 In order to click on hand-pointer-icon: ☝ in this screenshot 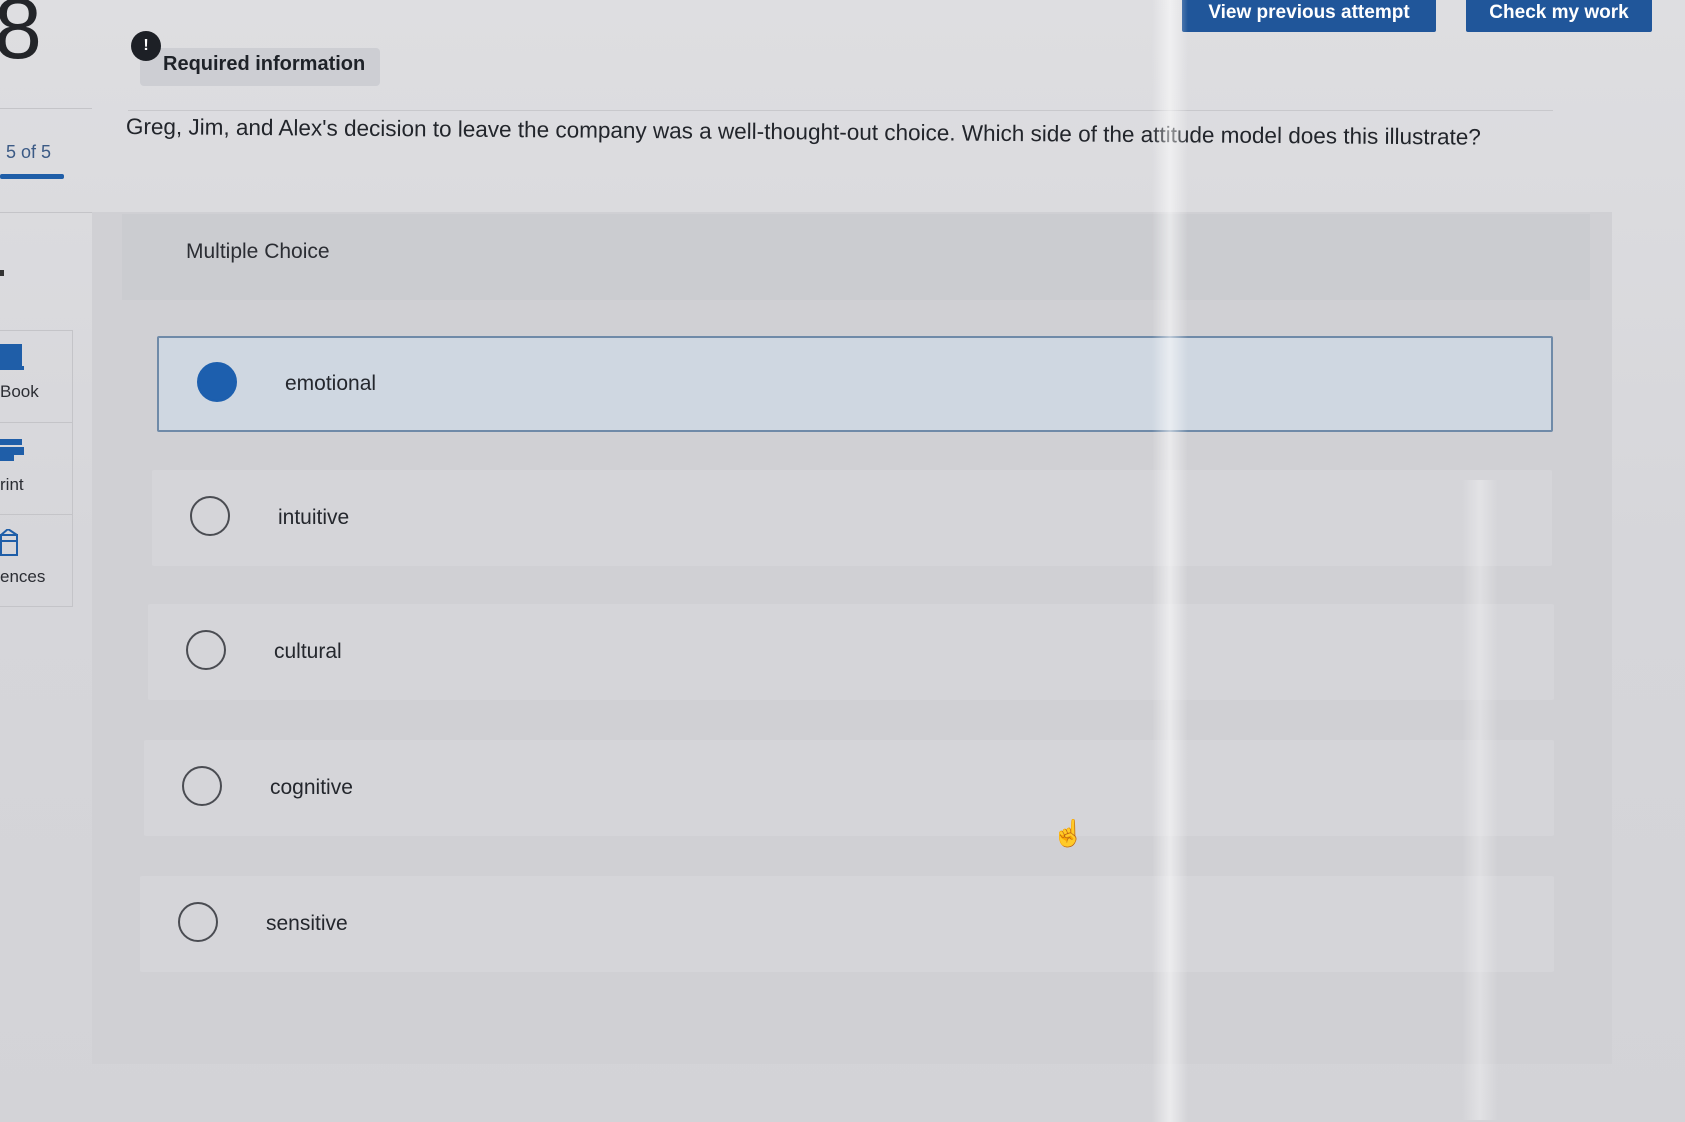, I will do `click(1068, 833)`.